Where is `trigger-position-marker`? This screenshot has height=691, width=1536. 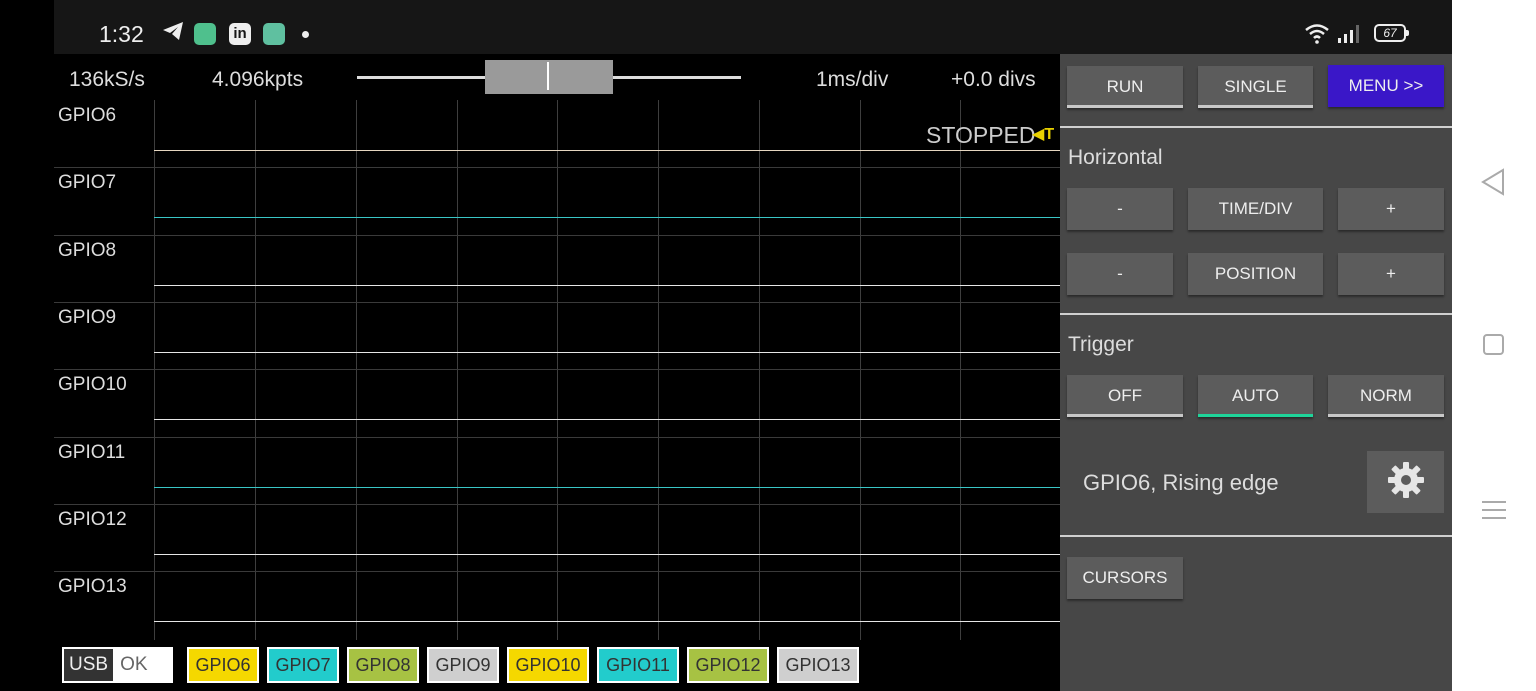 trigger-position-marker is located at coordinates (548, 76).